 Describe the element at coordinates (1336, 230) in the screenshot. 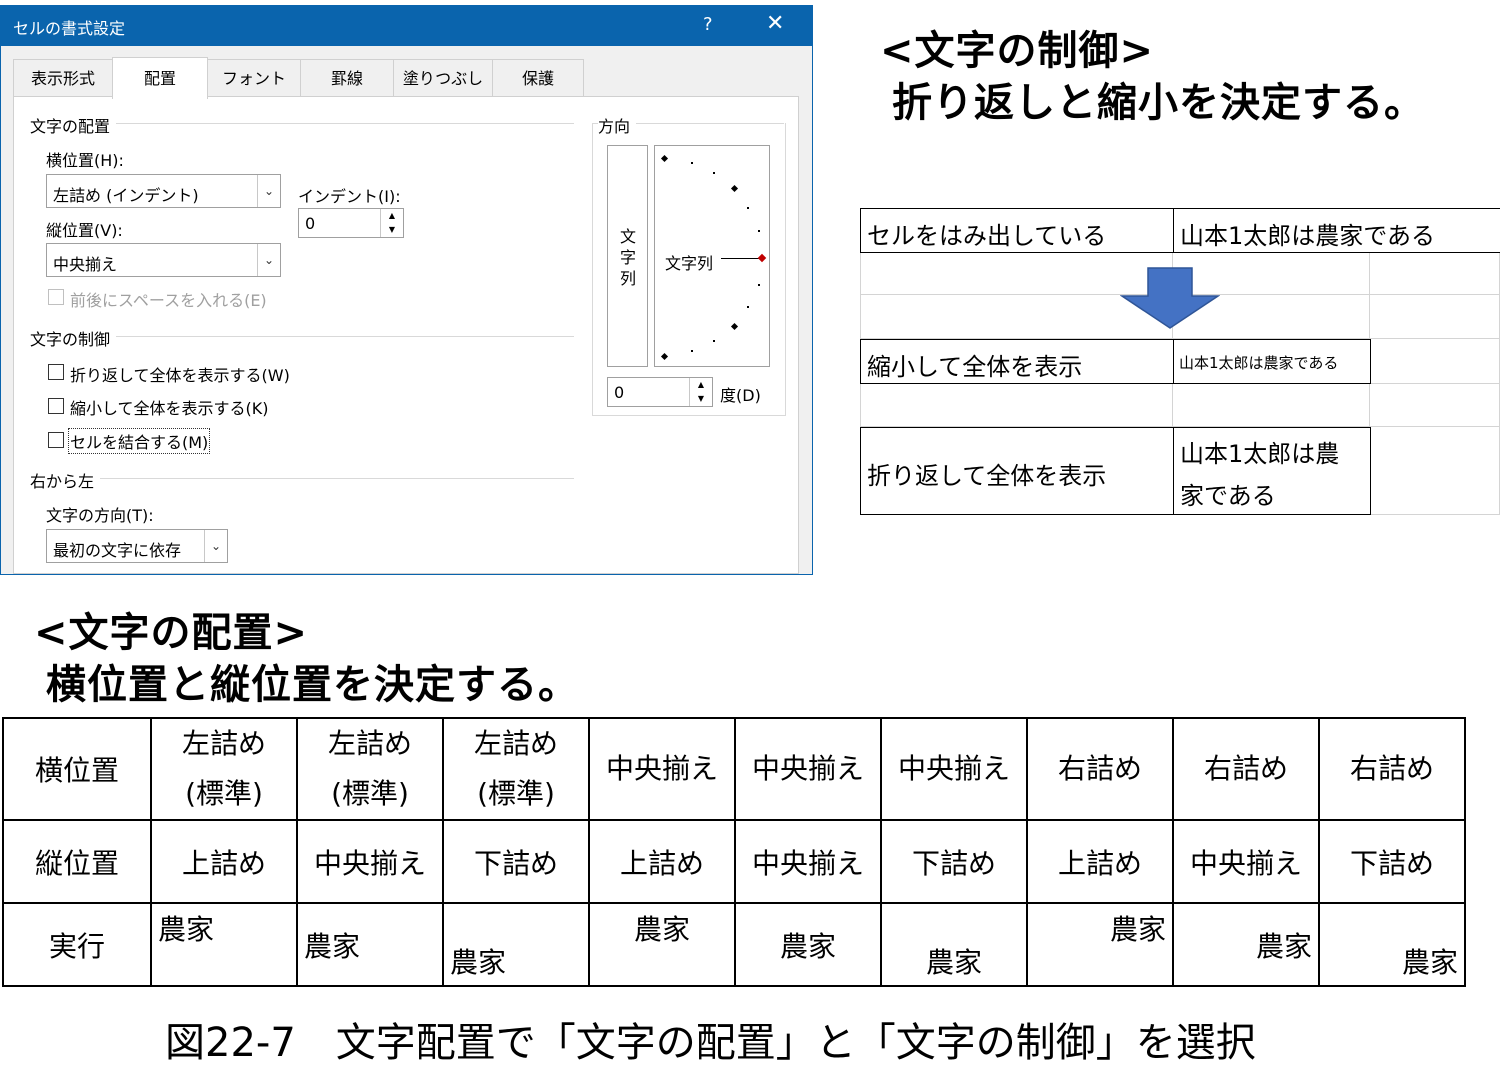

I see `sheet-cell-overflow: 山本1太郎は農家である` at that location.